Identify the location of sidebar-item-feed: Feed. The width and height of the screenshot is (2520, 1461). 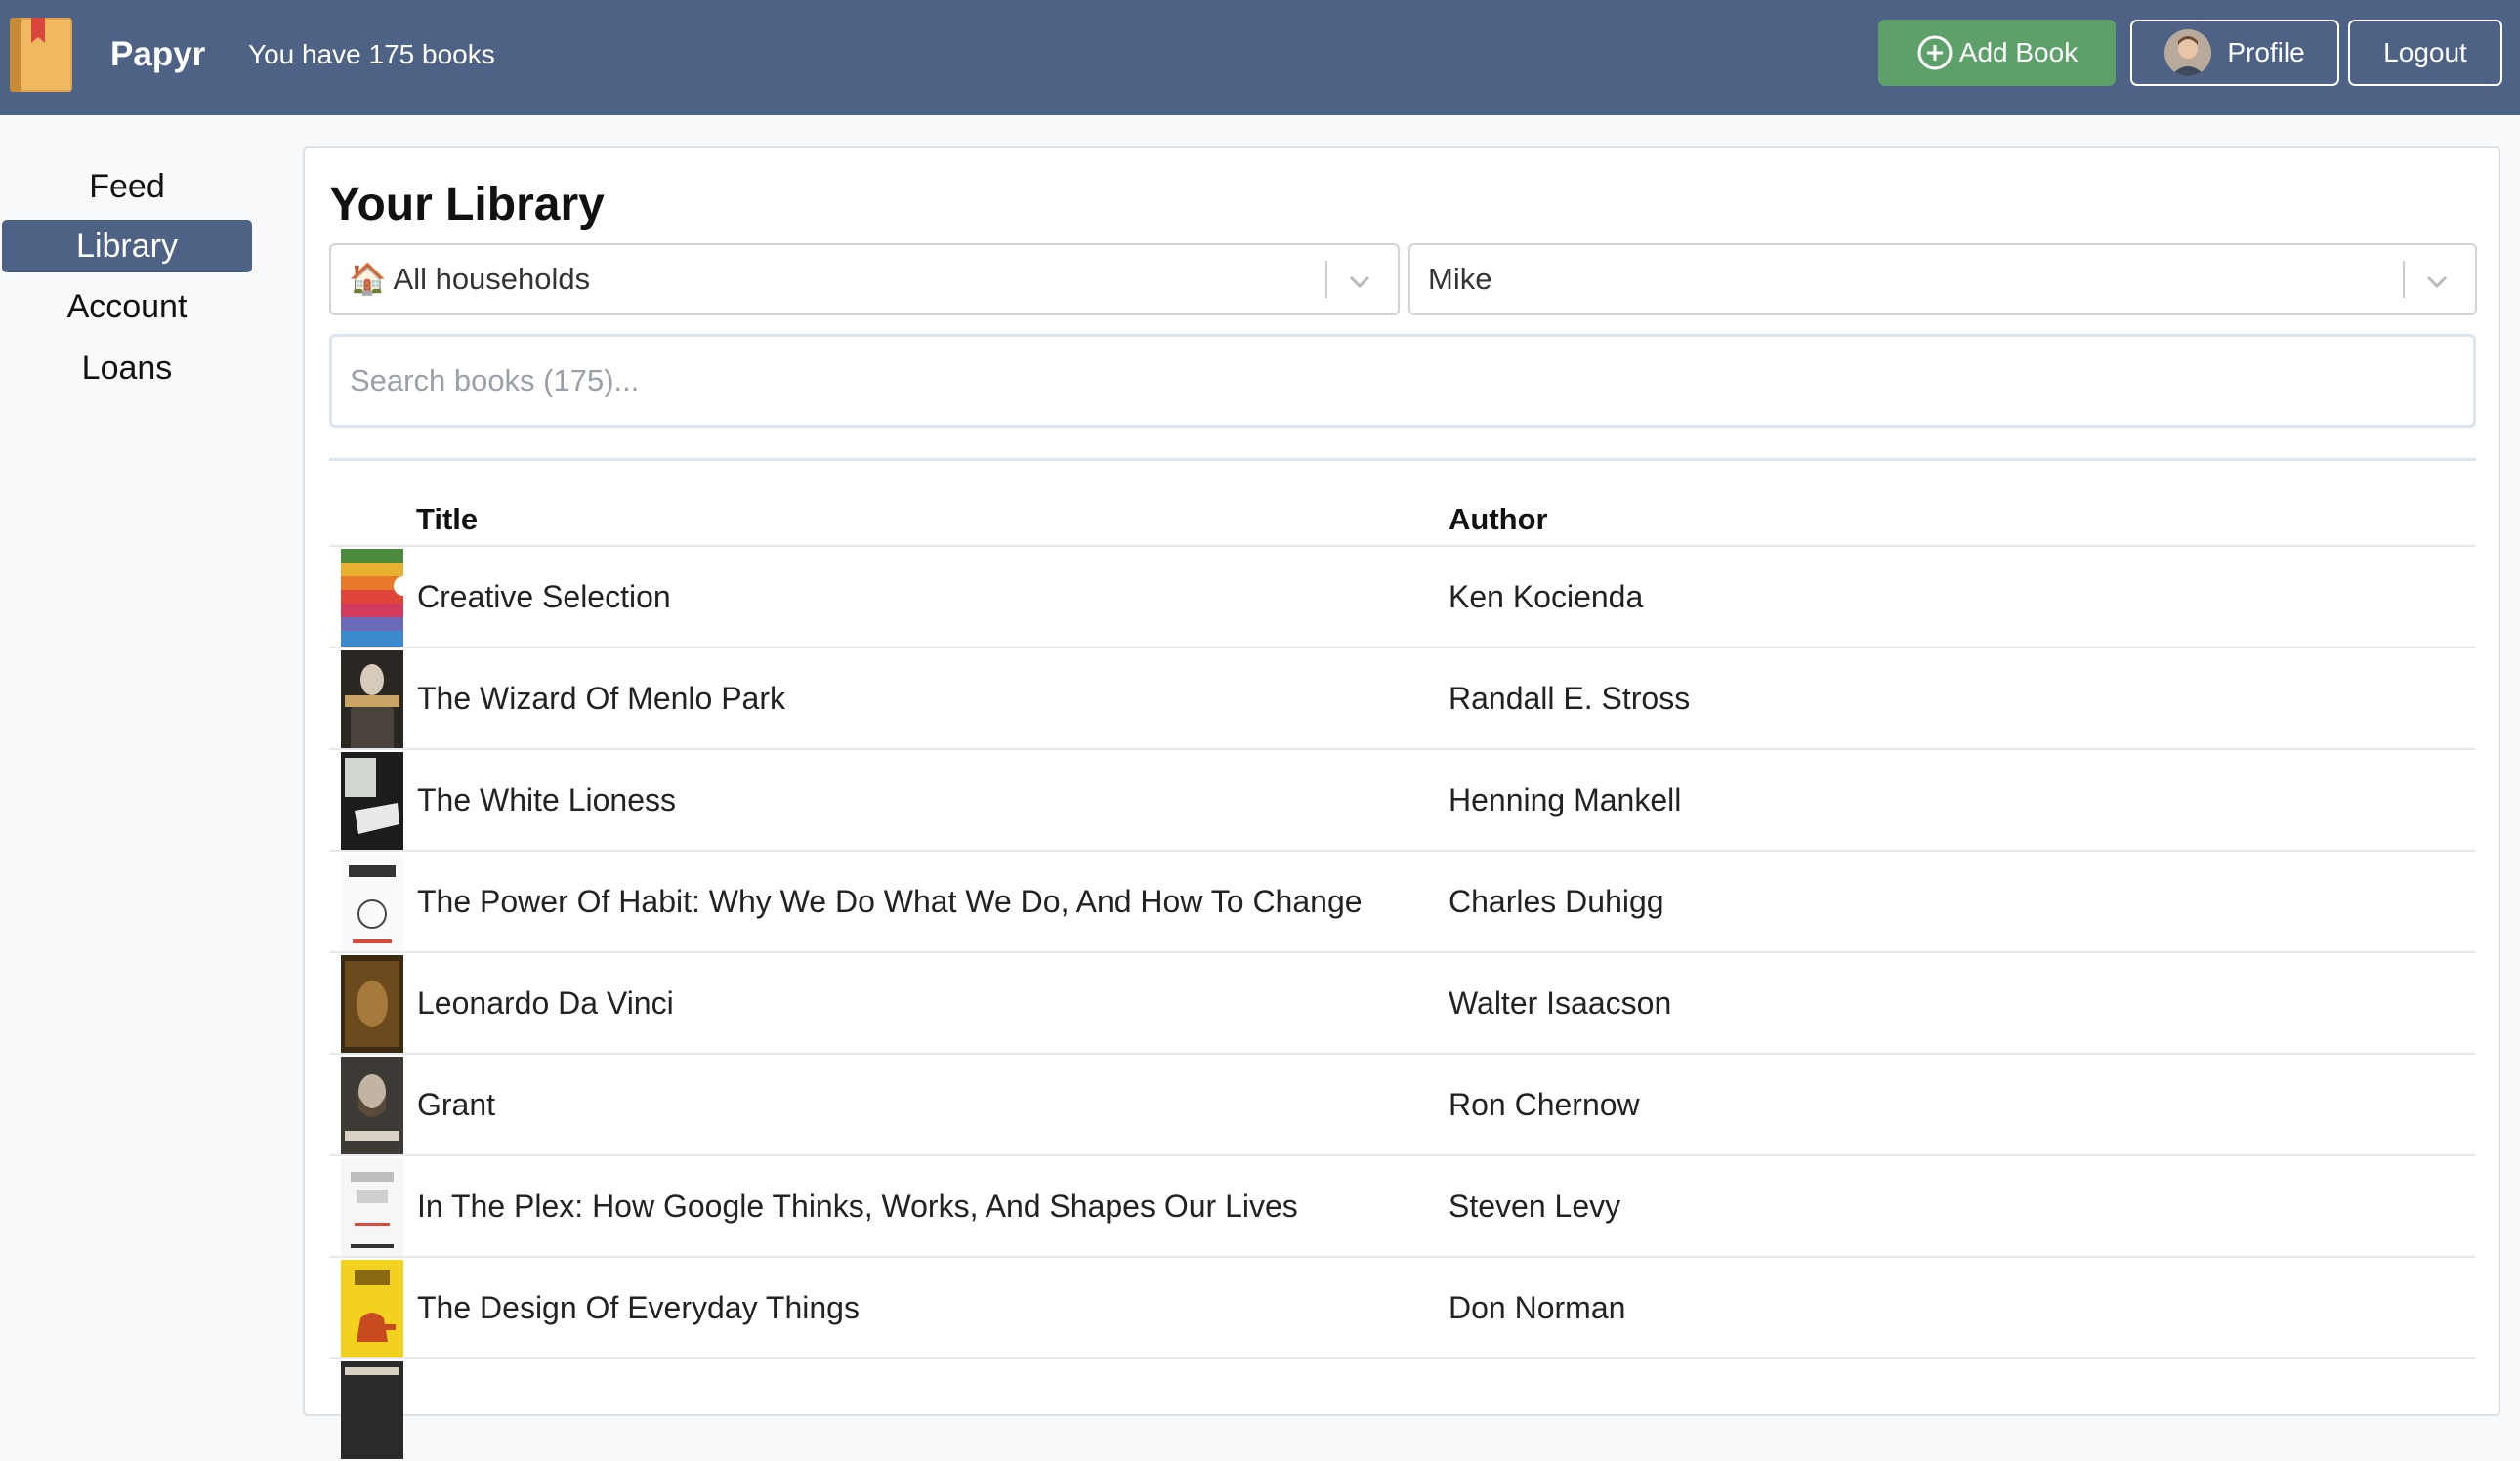
(127, 186).